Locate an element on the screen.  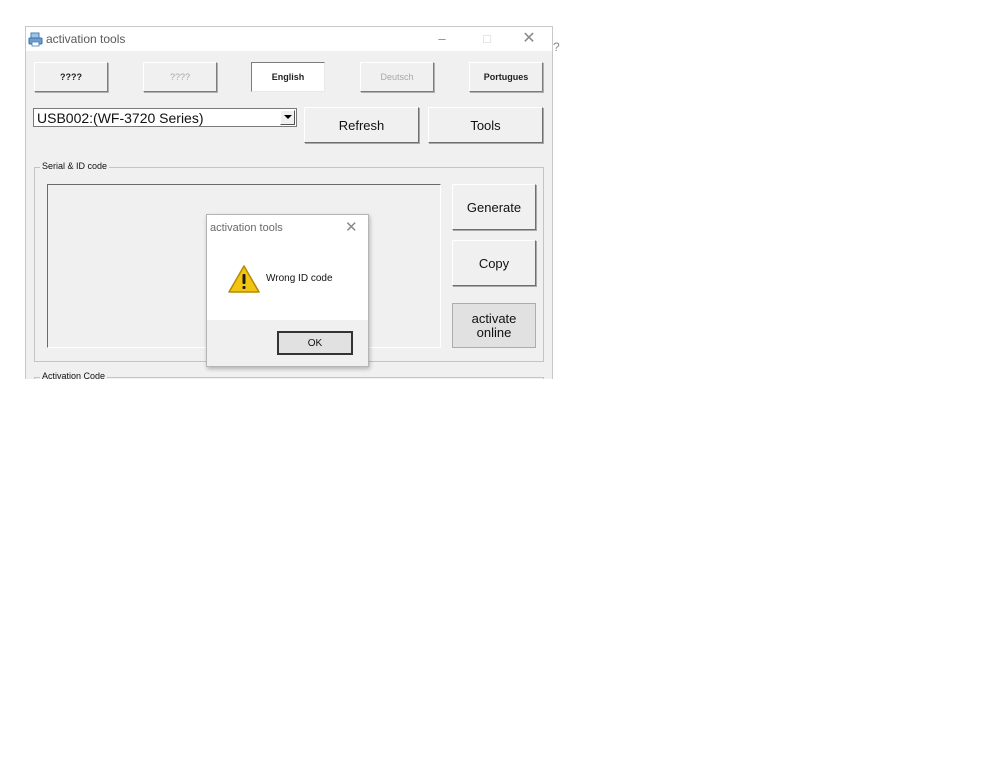
title-bar: activation tools – □ ✕ is located at coordinates (289, 39).